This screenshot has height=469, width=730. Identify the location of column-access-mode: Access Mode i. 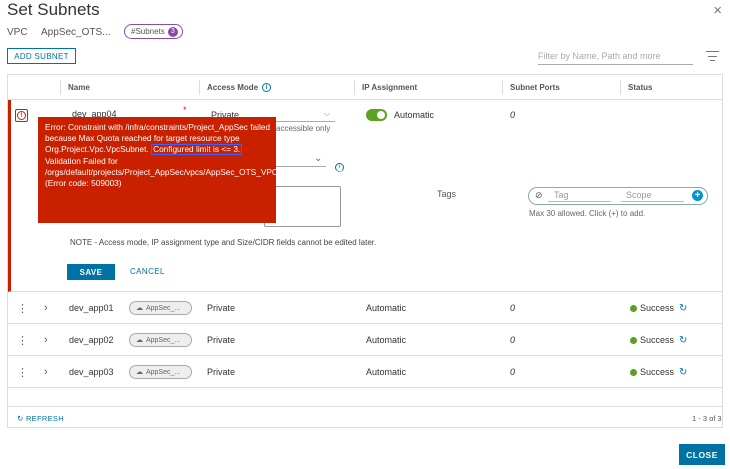
(235, 87).